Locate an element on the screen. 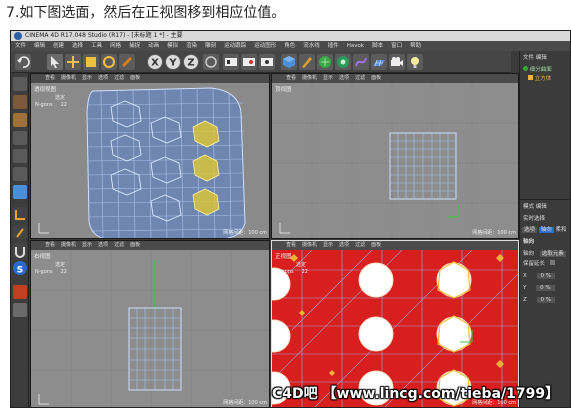 The image size is (571, 408). selection-stat: N-gons 22 is located at coordinates (292, 272).